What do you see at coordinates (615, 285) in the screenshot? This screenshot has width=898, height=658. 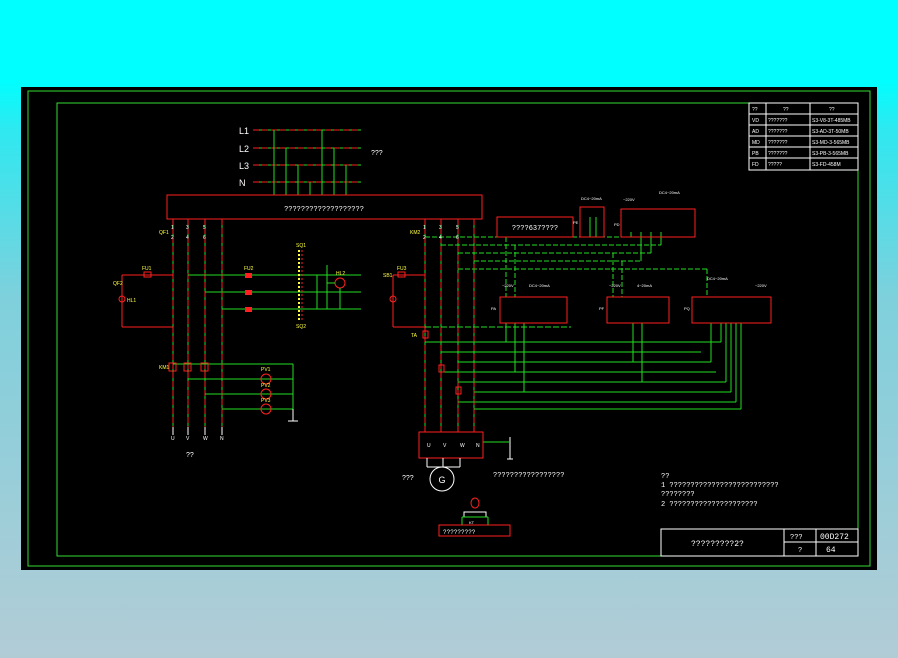 I see `pm2-ac: ~220V` at bounding box center [615, 285].